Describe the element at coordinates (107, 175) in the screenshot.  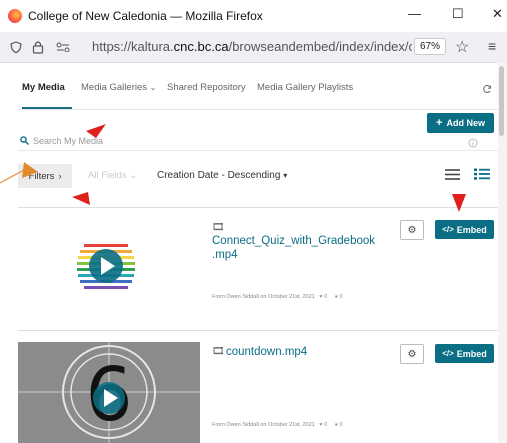
I see `all-fields-label: All Fields` at that location.